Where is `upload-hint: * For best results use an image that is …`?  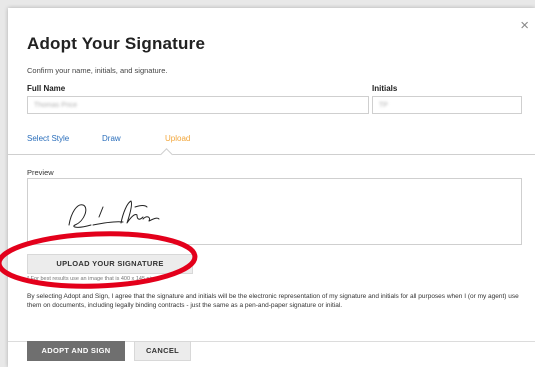 upload-hint: * For best results use an image that is … is located at coordinates (94, 279).